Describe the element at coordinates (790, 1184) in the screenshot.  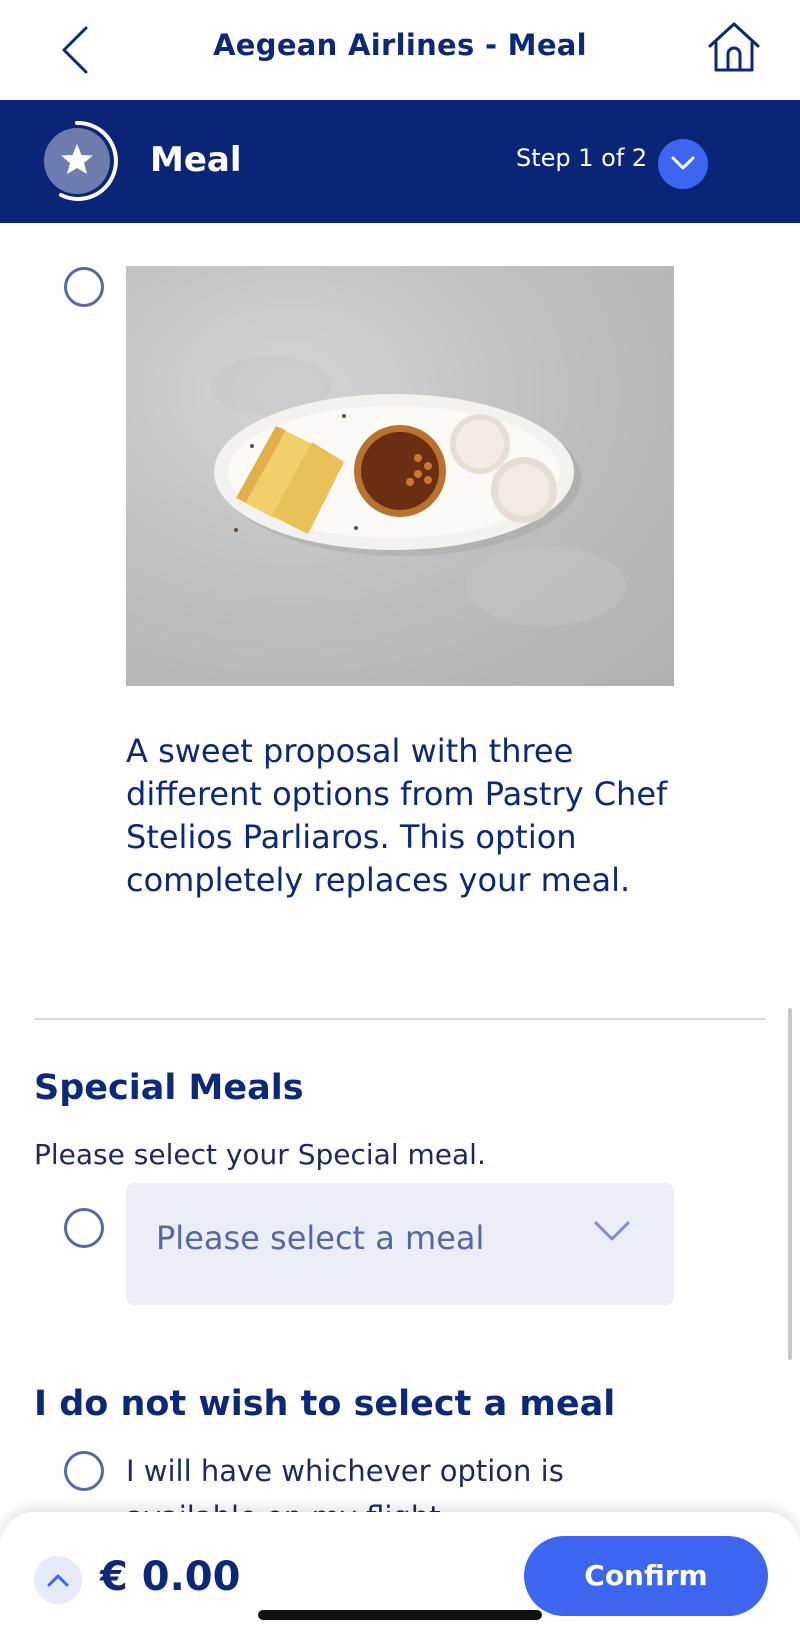
I see `scrollbar` at that location.